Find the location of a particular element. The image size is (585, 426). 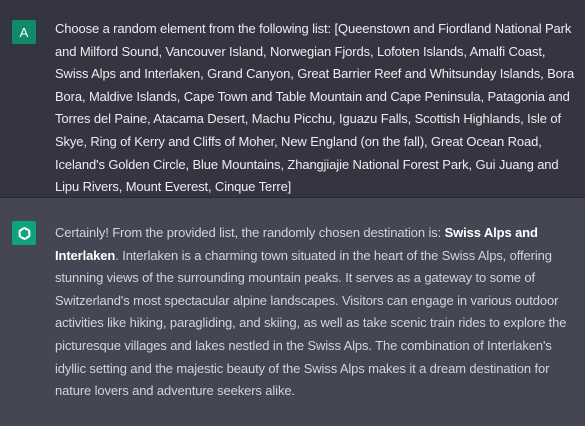

openai-logo-icon is located at coordinates (24, 233).